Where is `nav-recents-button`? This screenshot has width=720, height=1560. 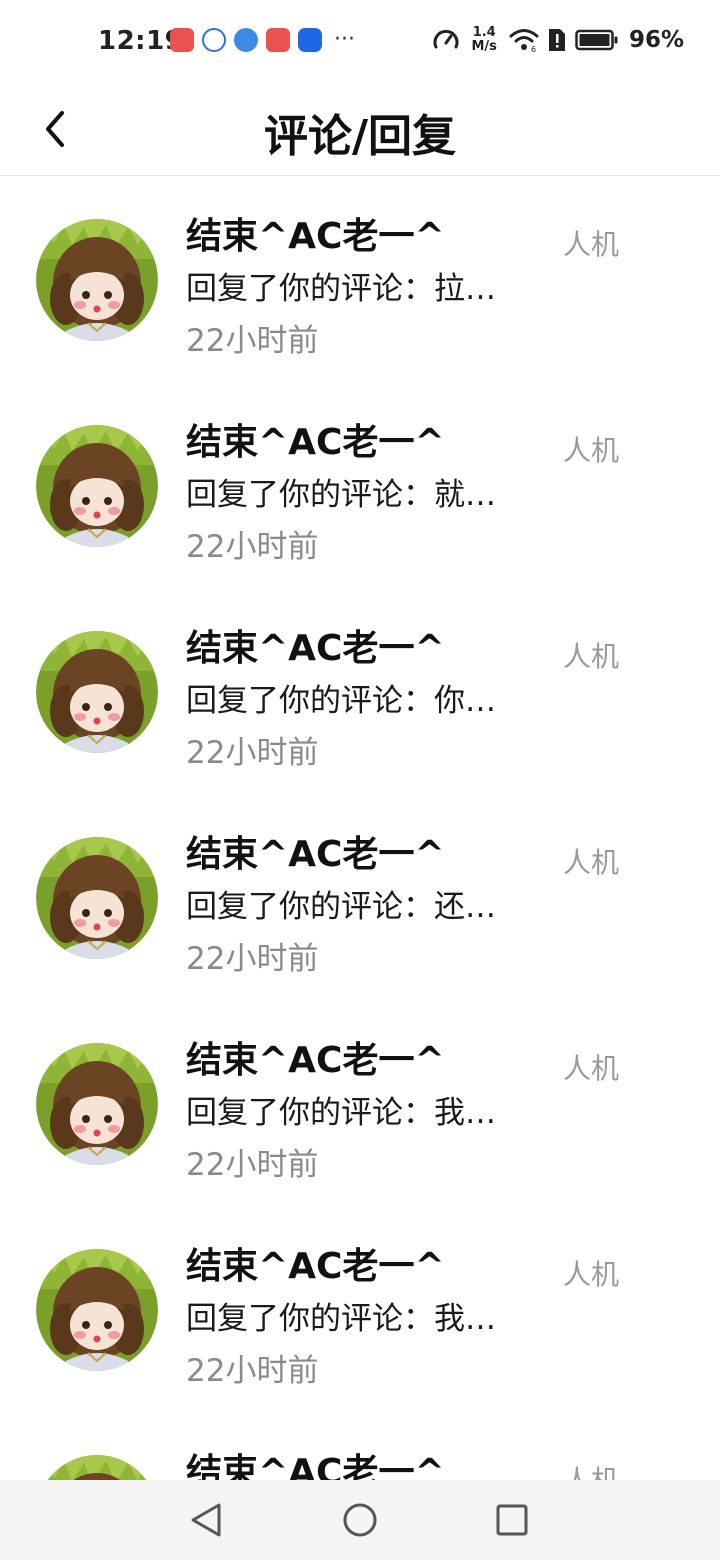
nav-recents-button is located at coordinates (512, 1520).